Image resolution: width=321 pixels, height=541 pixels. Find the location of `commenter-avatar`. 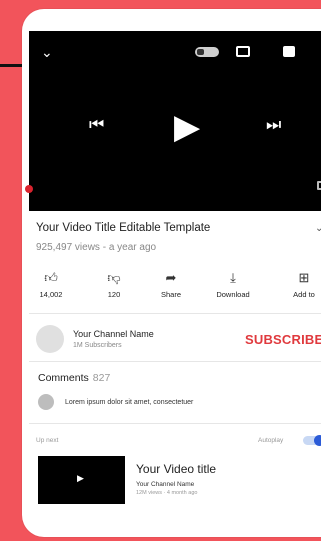

commenter-avatar is located at coordinates (46, 402).